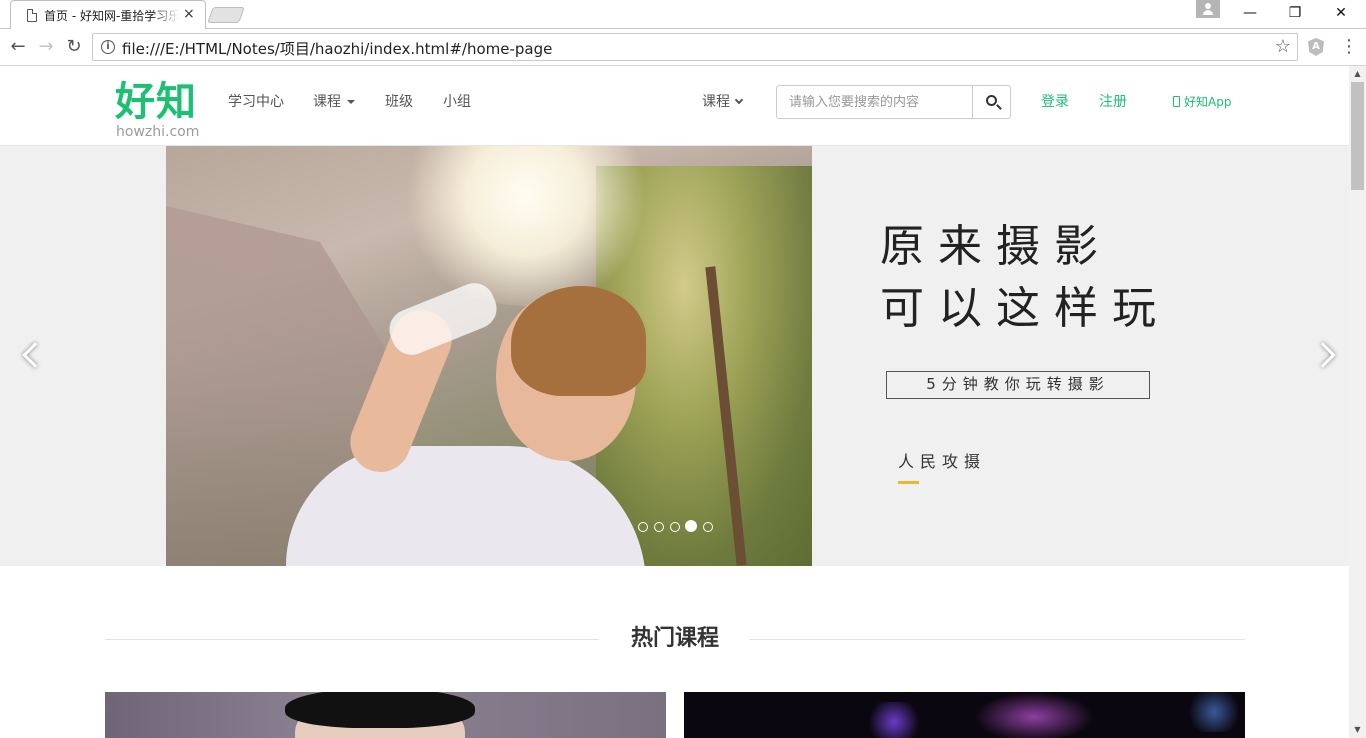 The image size is (1366, 738). What do you see at coordinates (351, 102) in the screenshot?
I see `caret-down-icon` at bounding box center [351, 102].